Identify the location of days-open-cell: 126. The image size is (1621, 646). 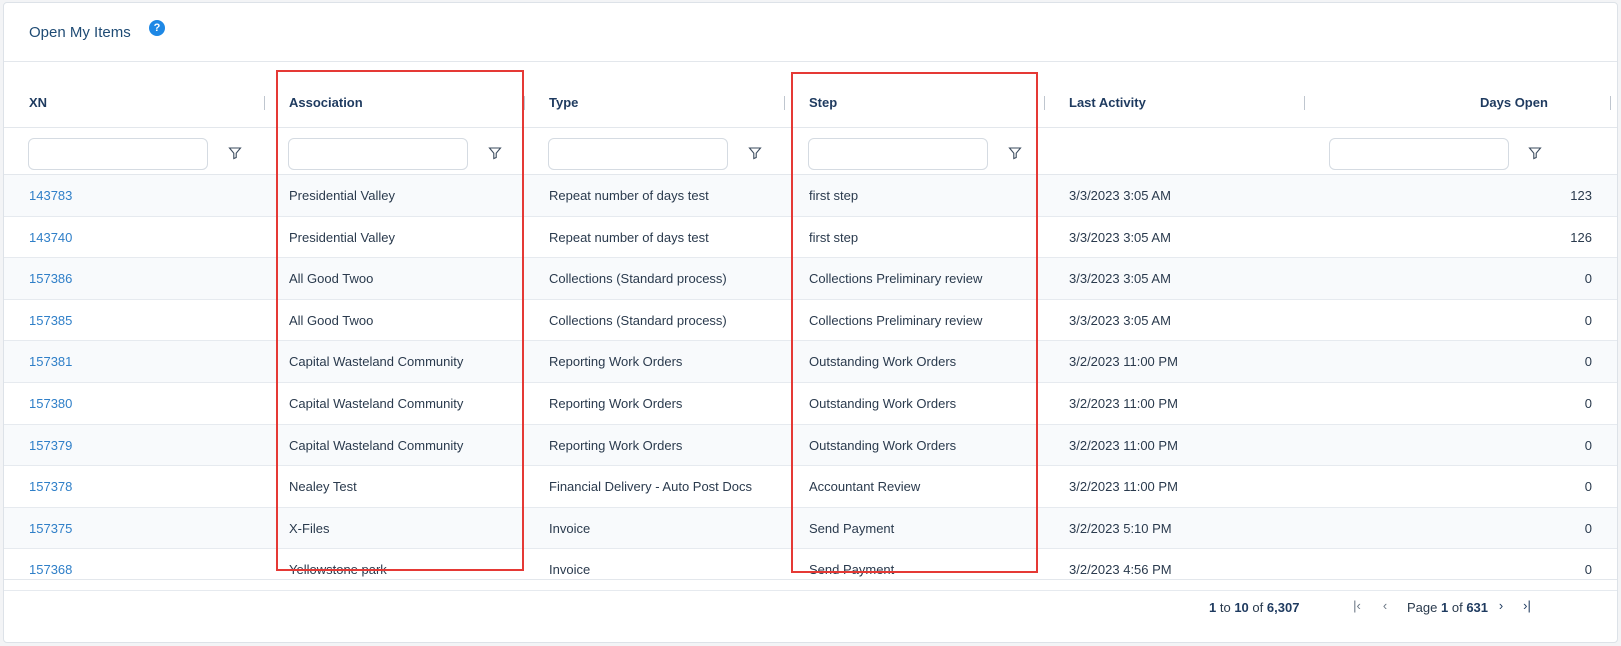
(1581, 237).